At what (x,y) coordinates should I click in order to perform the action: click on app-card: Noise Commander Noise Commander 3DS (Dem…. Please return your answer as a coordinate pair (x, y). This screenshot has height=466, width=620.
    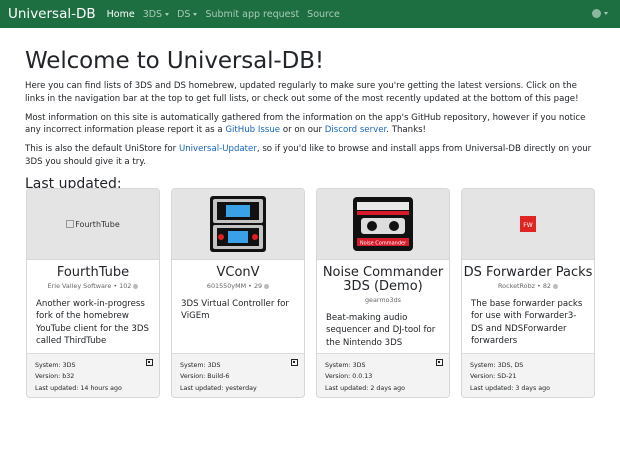
    Looking at the image, I should click on (383, 293).